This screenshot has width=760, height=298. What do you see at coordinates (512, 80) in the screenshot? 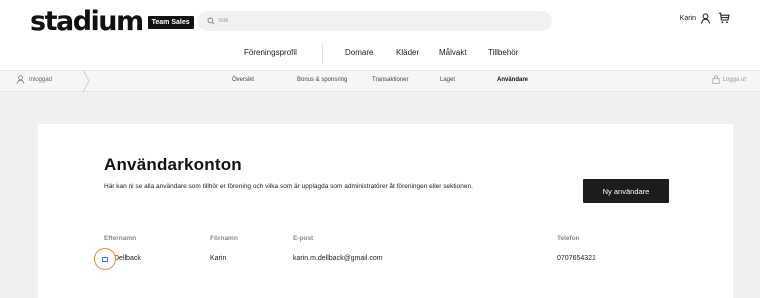
I see `tab-anvandare: Användare` at bounding box center [512, 80].